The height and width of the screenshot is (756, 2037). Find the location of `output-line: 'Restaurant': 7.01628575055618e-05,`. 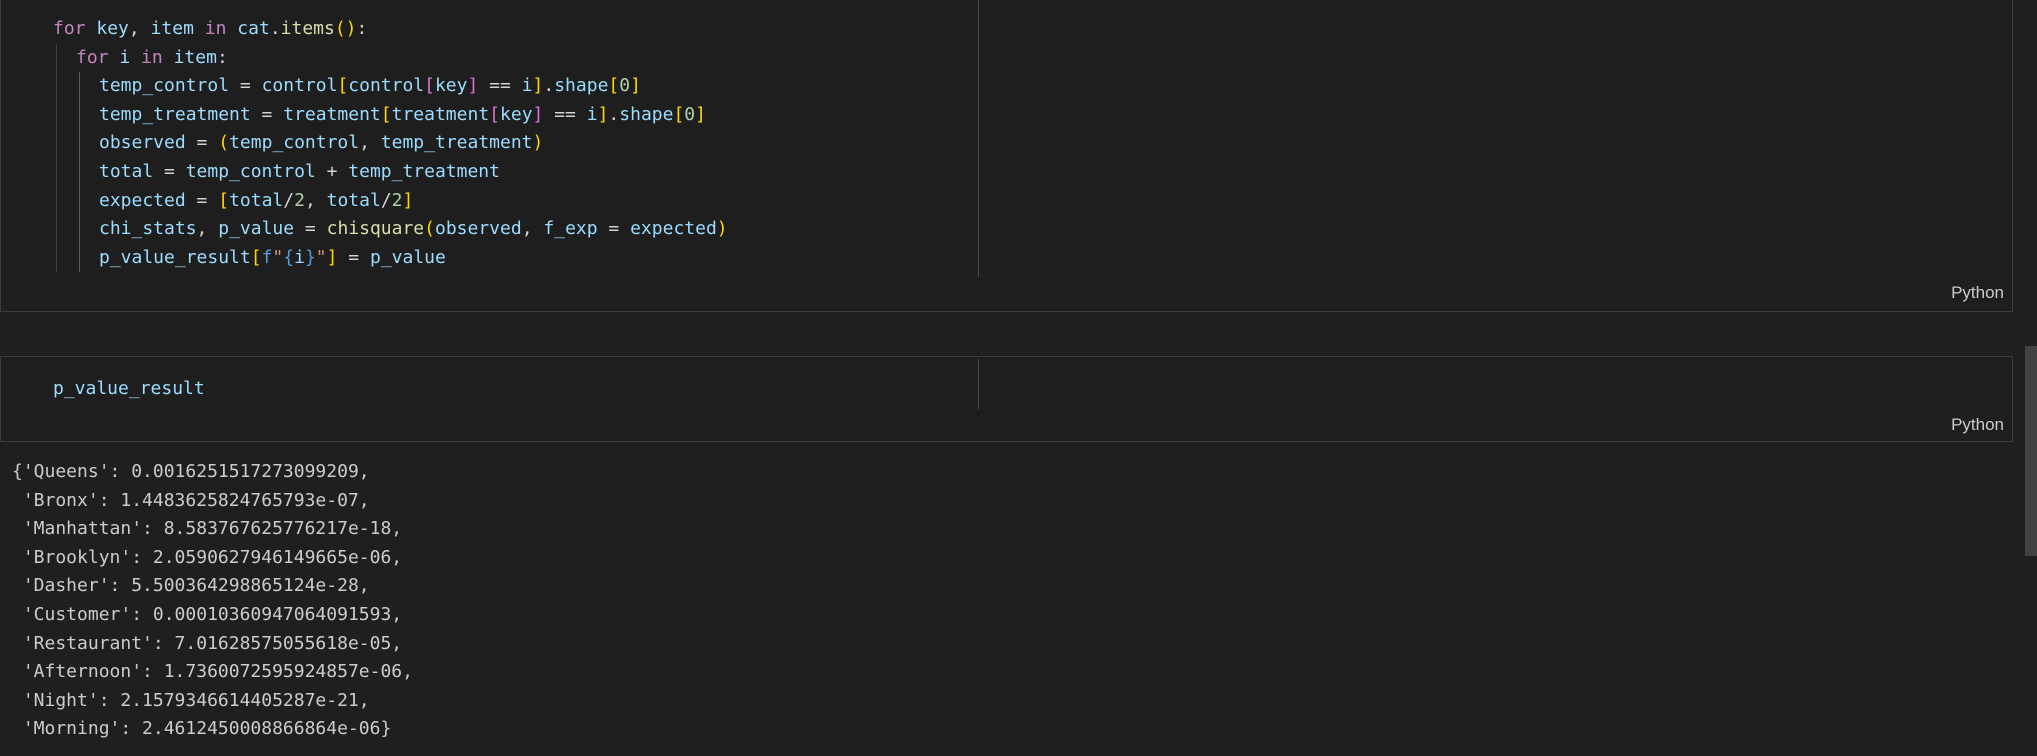

output-line: 'Restaurant': 7.01628575055618e-05, is located at coordinates (207, 643).